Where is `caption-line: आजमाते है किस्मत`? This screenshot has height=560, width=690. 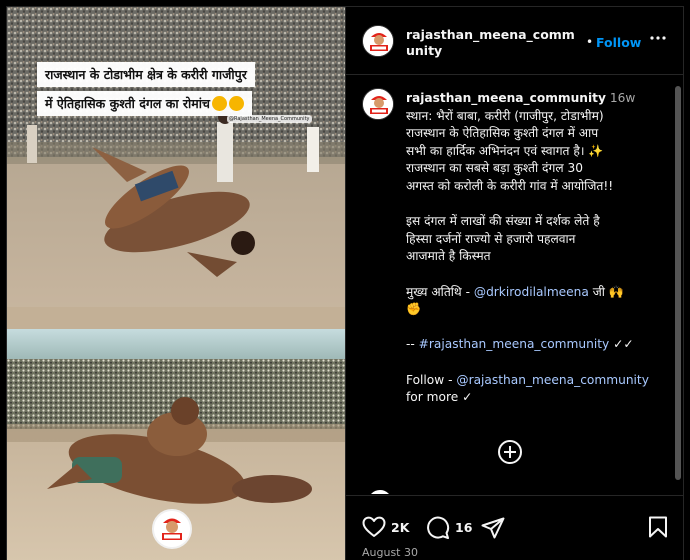
caption-line: आजमाते है किस्मत is located at coordinates (448, 256).